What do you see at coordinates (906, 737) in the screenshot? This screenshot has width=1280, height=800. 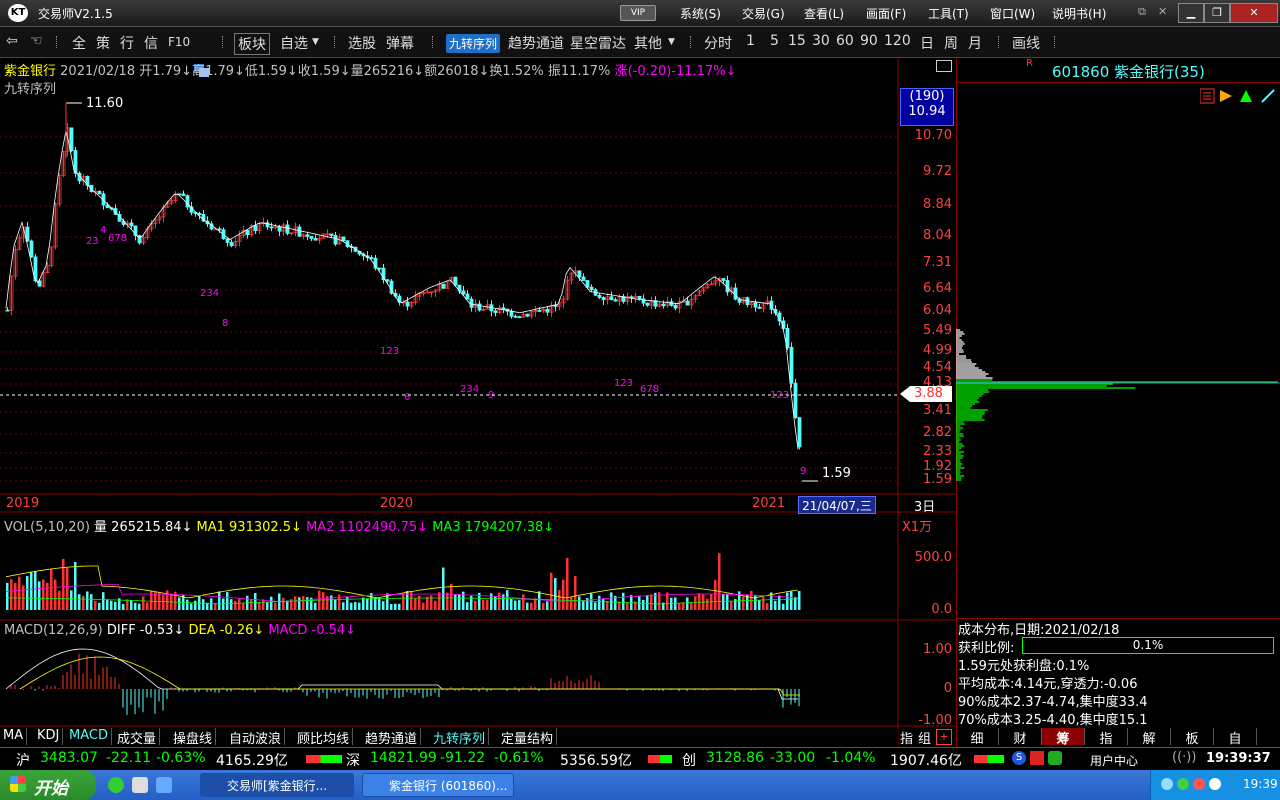 I see `tab-index: 指` at bounding box center [906, 737].